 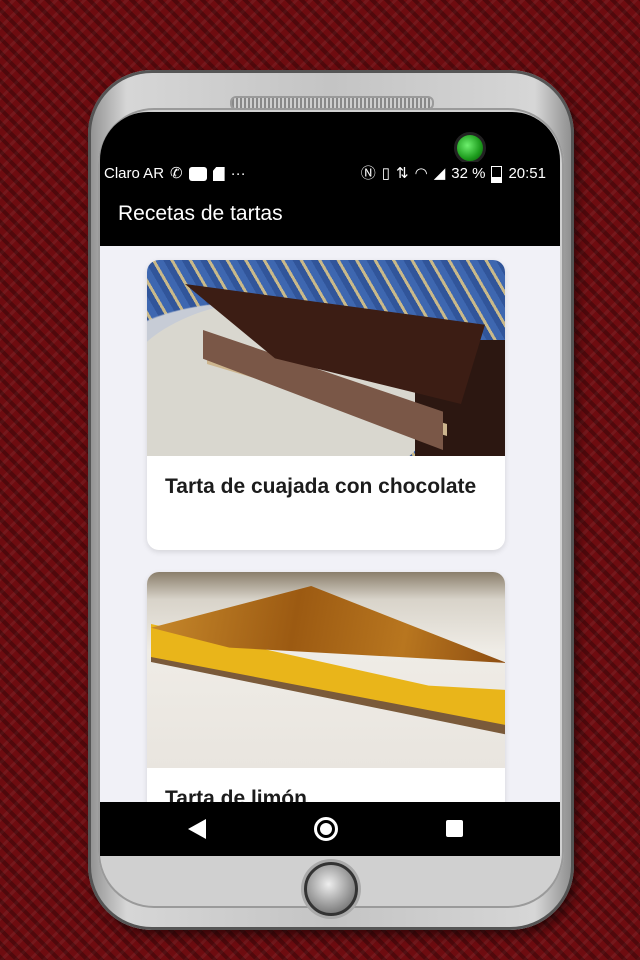 What do you see at coordinates (197, 174) in the screenshot?
I see `notification-square-icon` at bounding box center [197, 174].